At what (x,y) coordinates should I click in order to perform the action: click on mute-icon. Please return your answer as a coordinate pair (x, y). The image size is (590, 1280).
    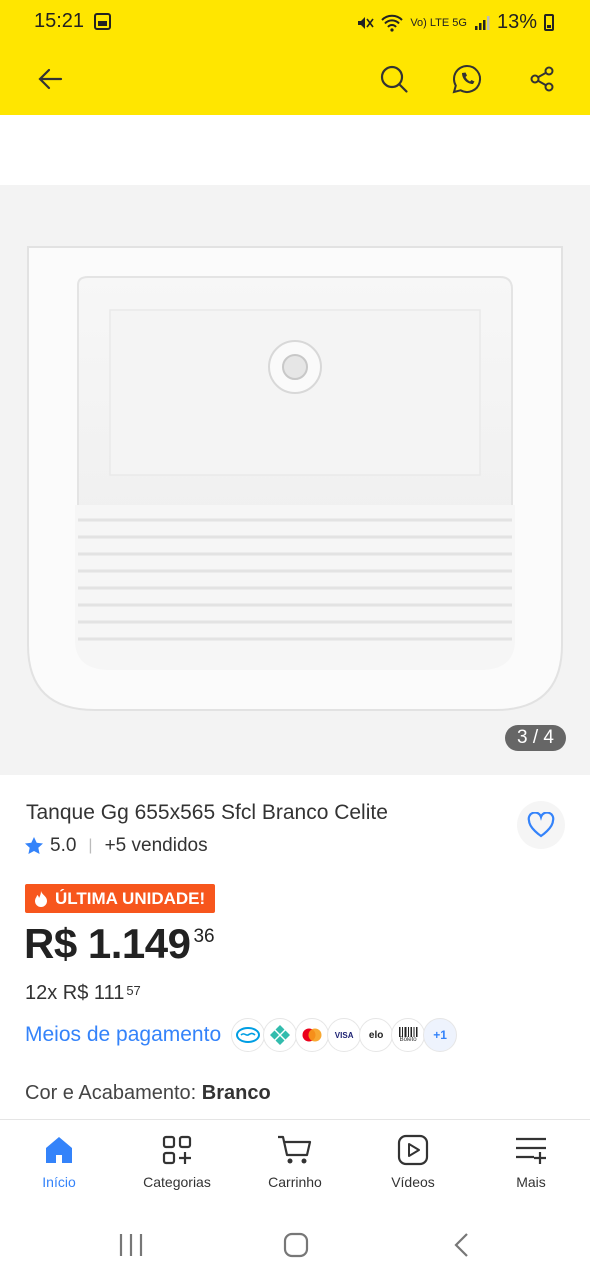
    Looking at the image, I should click on (366, 22).